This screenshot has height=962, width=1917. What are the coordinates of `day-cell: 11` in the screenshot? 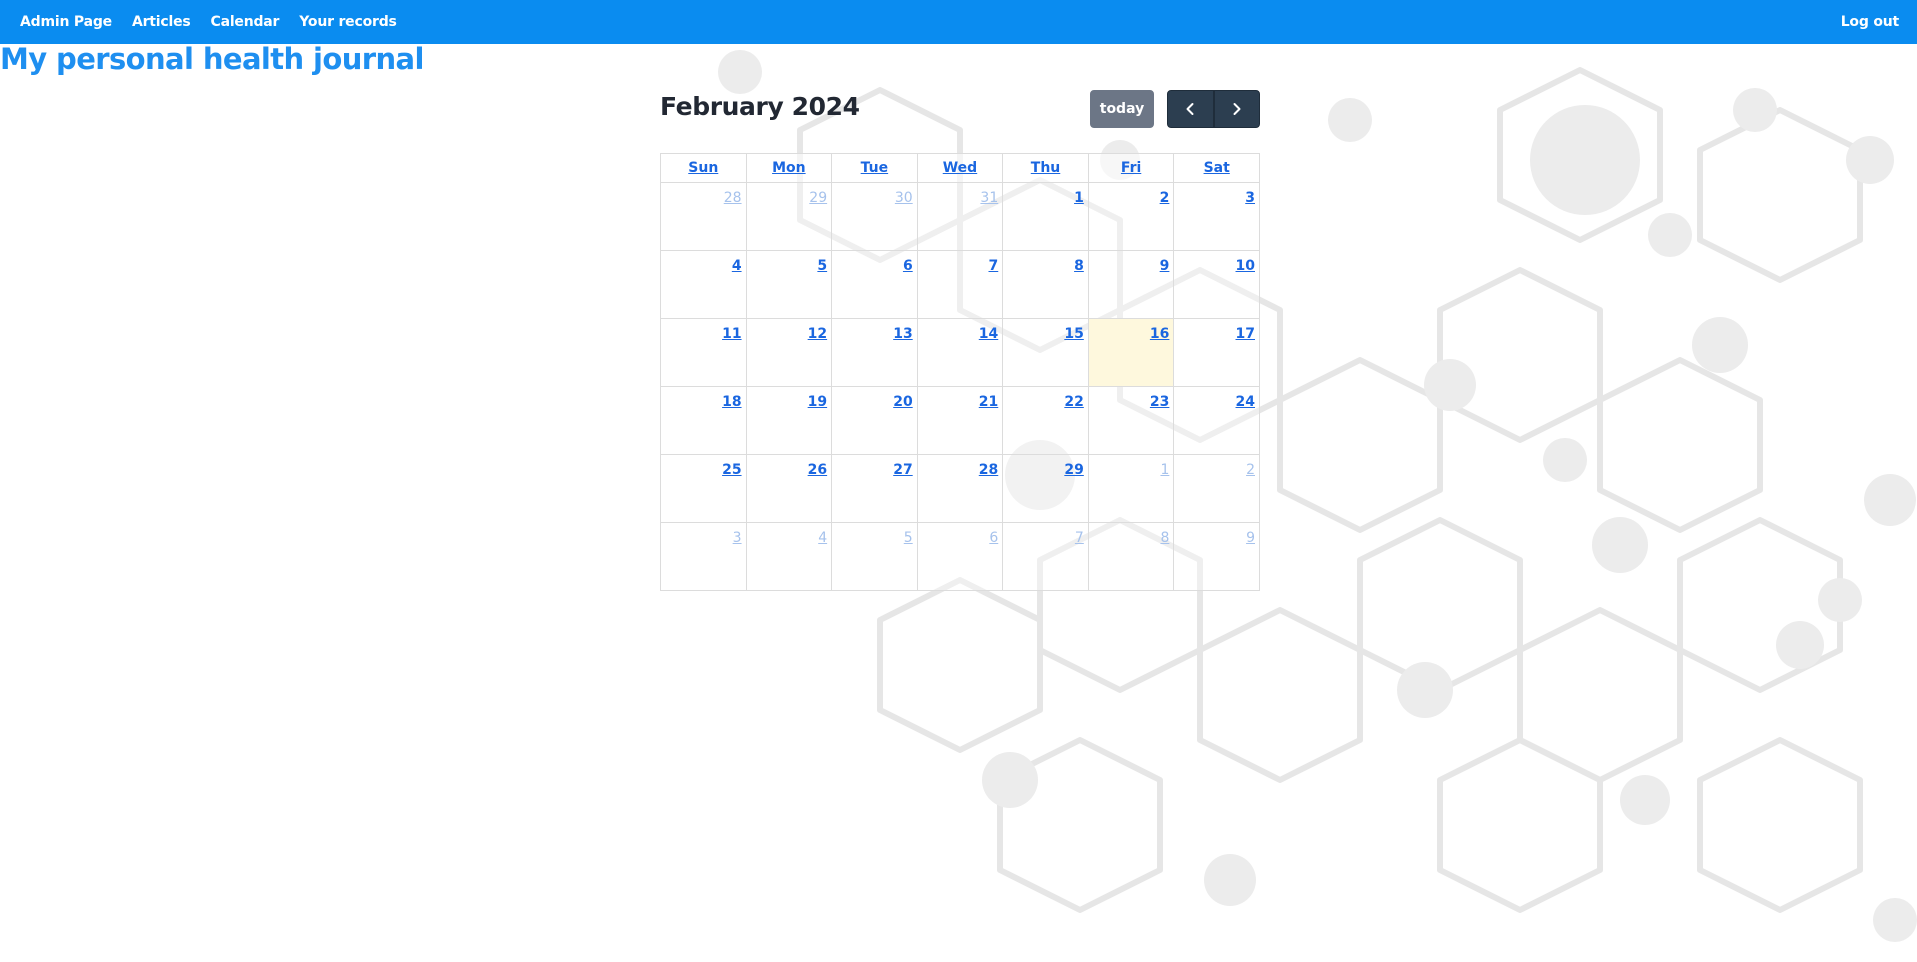 It's located at (703, 352).